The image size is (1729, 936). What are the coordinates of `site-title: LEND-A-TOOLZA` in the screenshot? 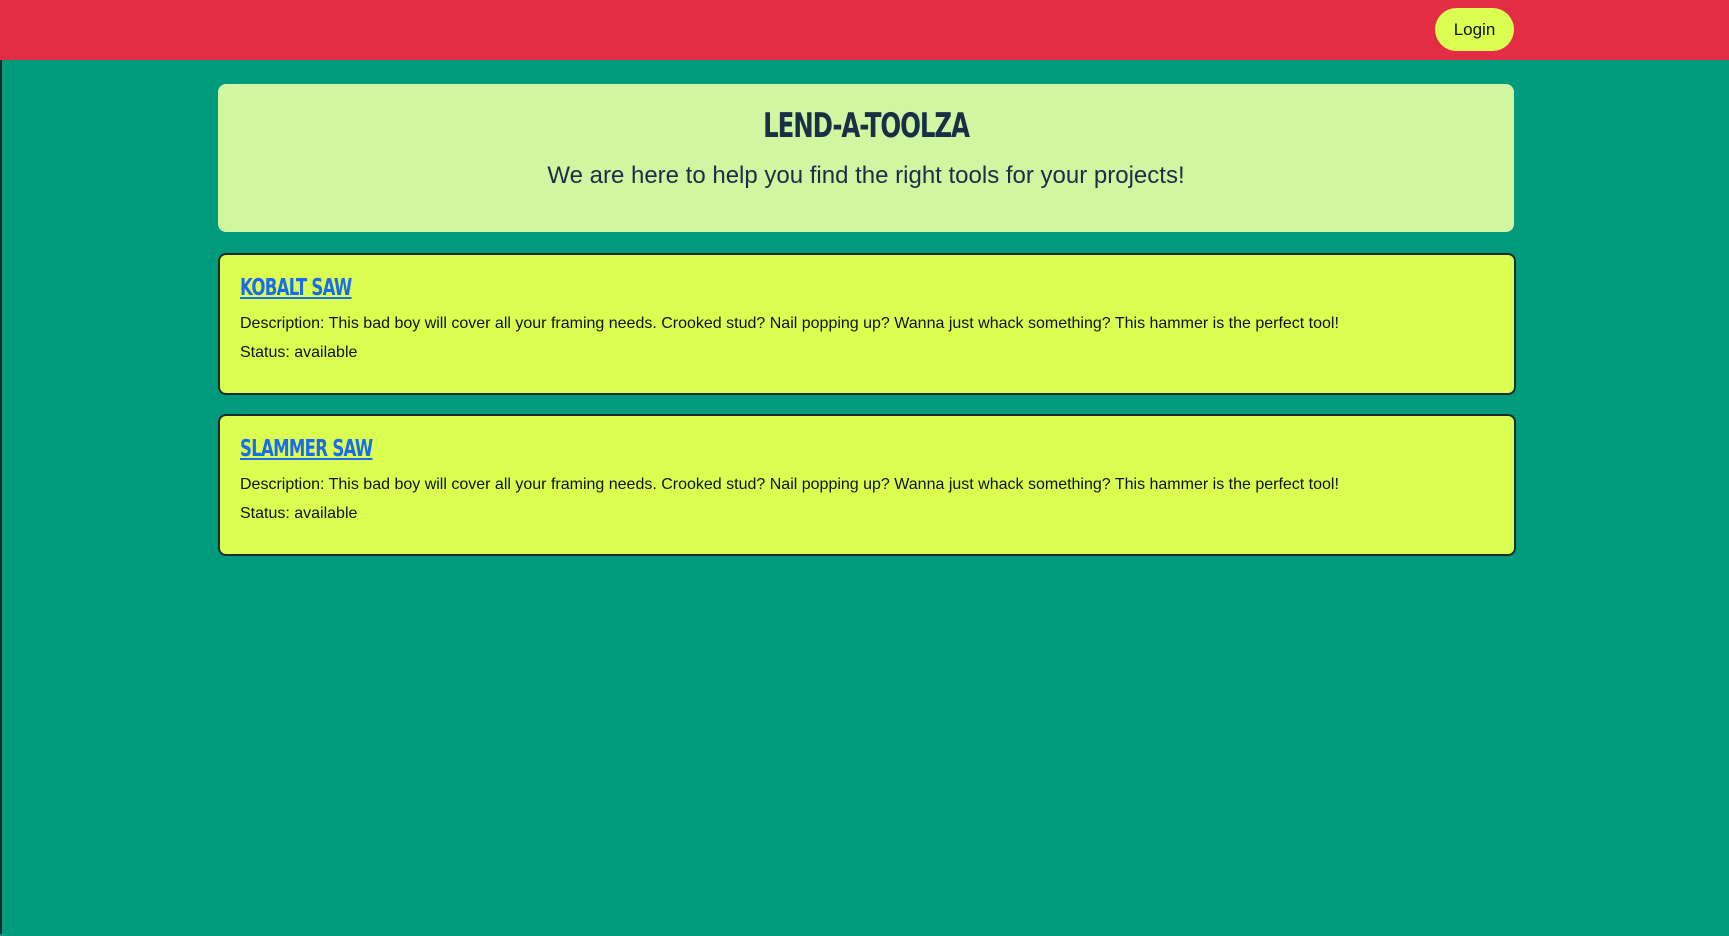 It's located at (866, 126).